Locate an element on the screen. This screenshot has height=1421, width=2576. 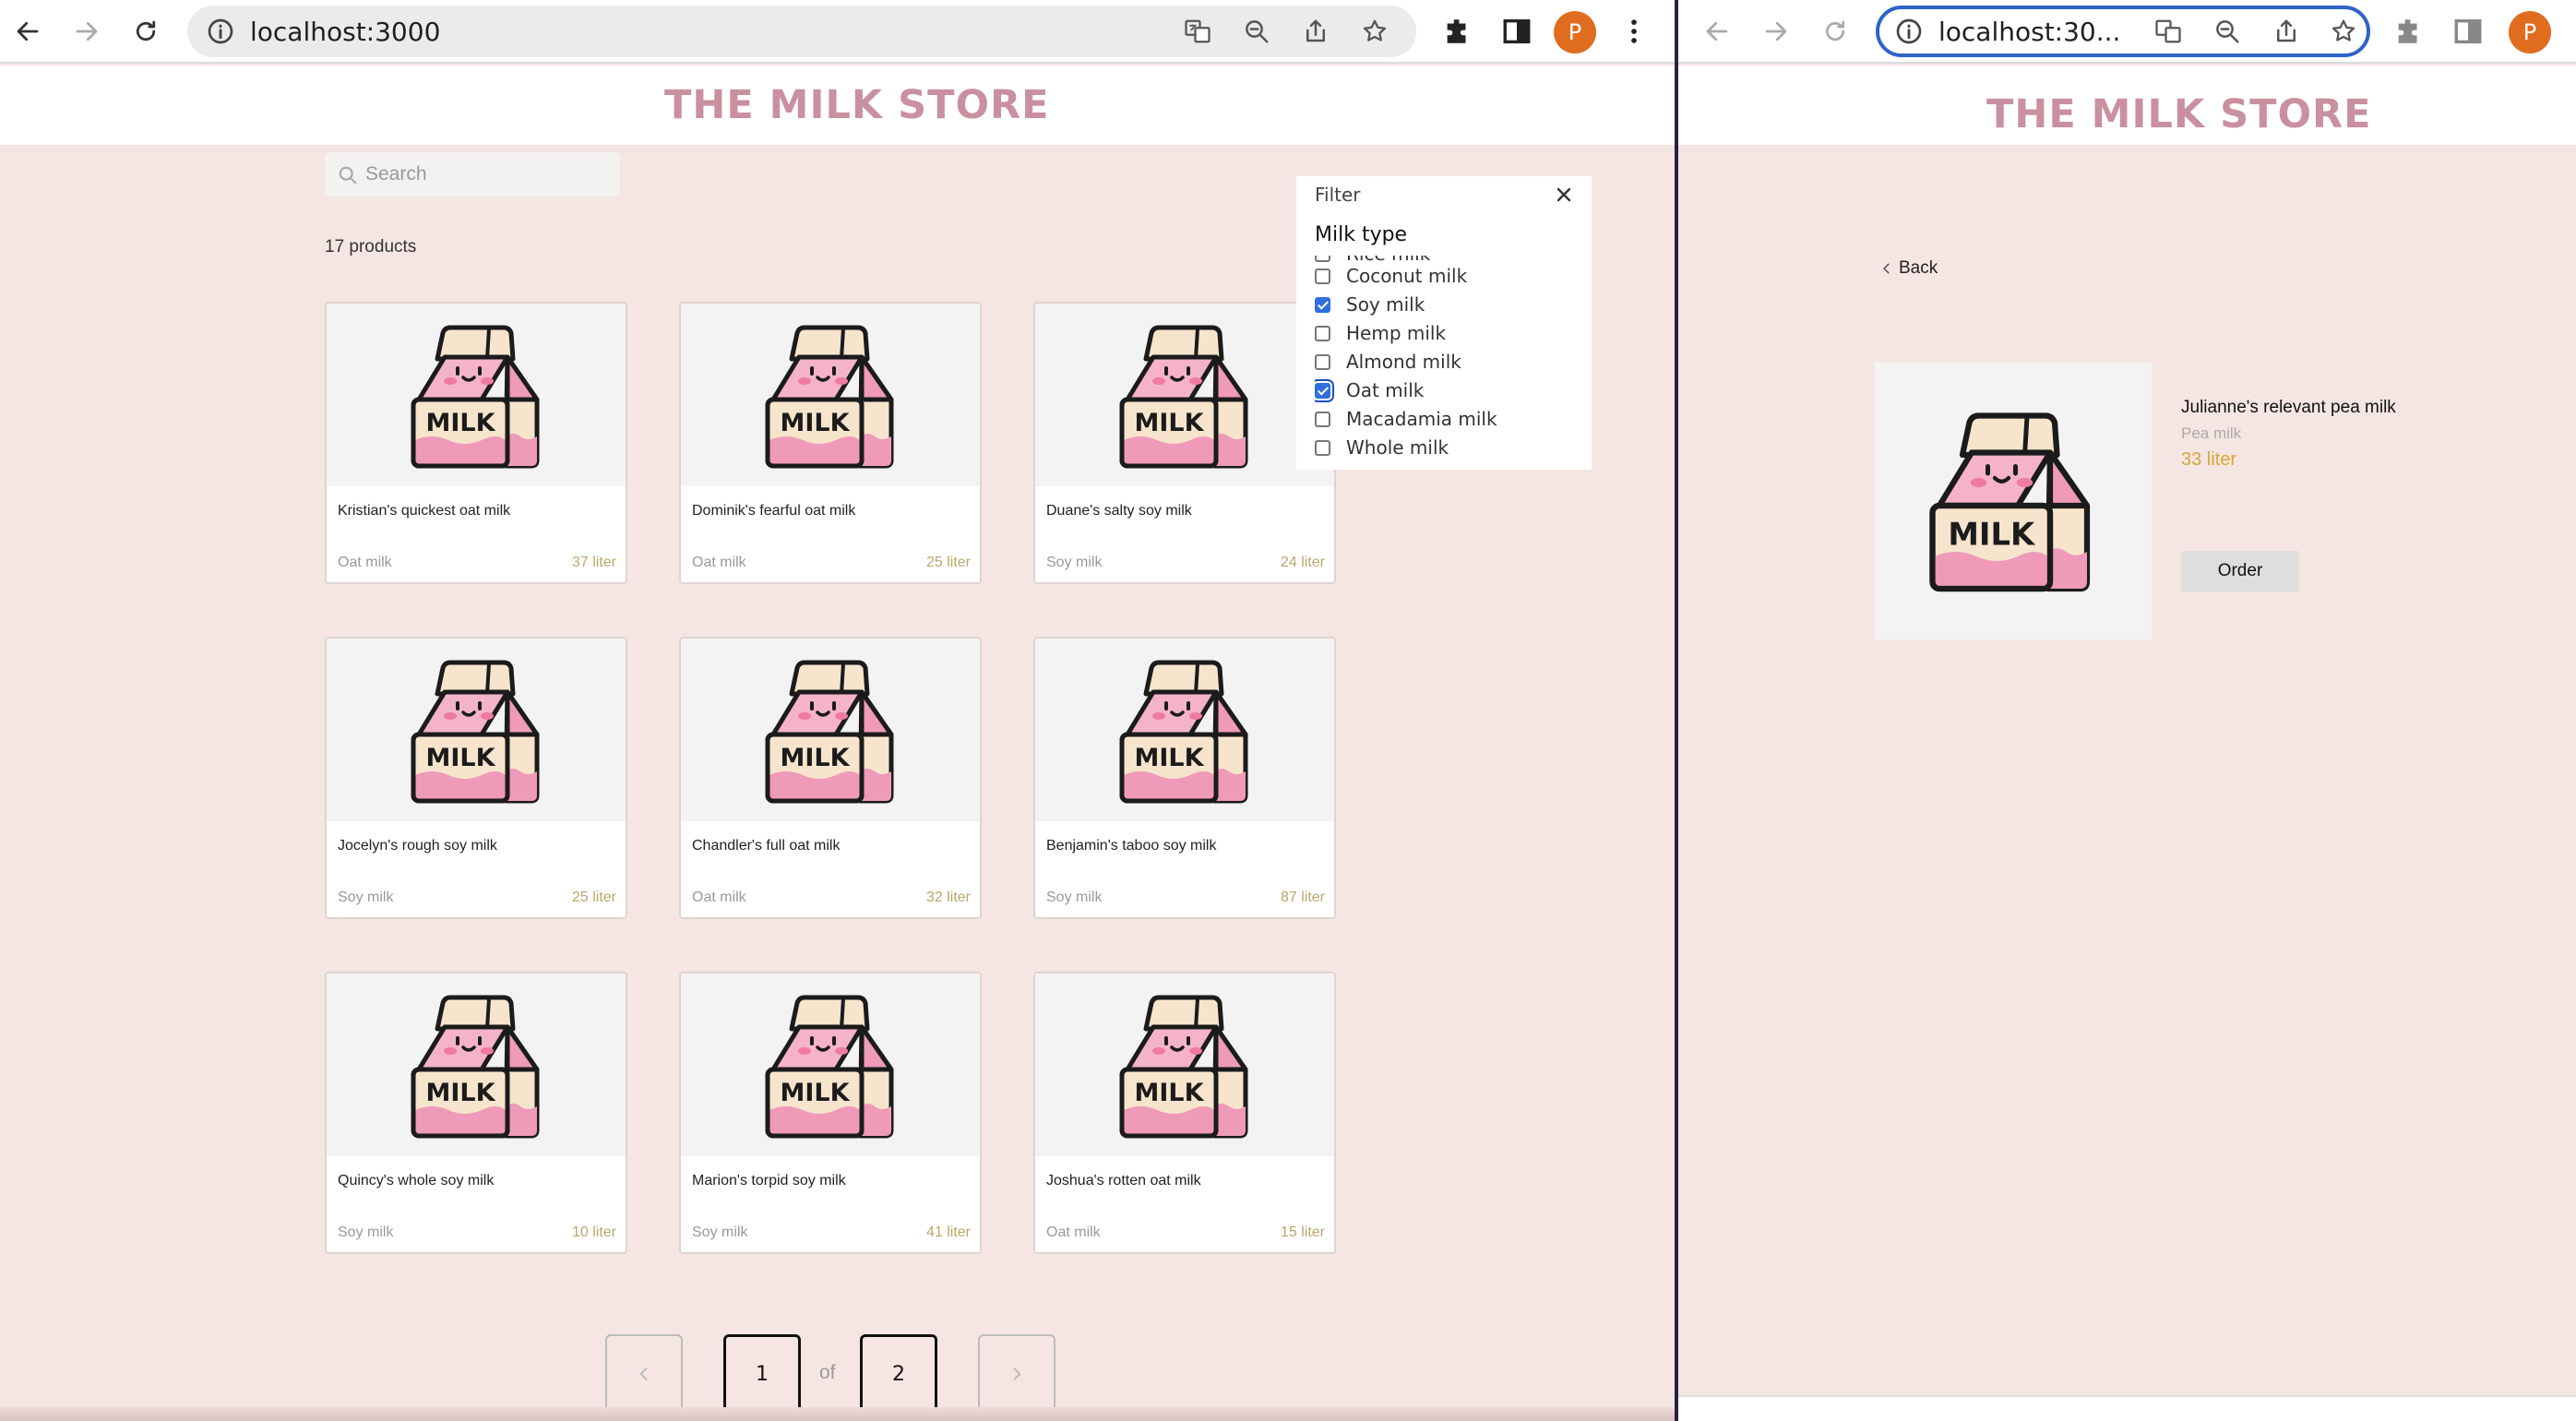
filter-option-label: Soy milk is located at coordinates (1385, 304).